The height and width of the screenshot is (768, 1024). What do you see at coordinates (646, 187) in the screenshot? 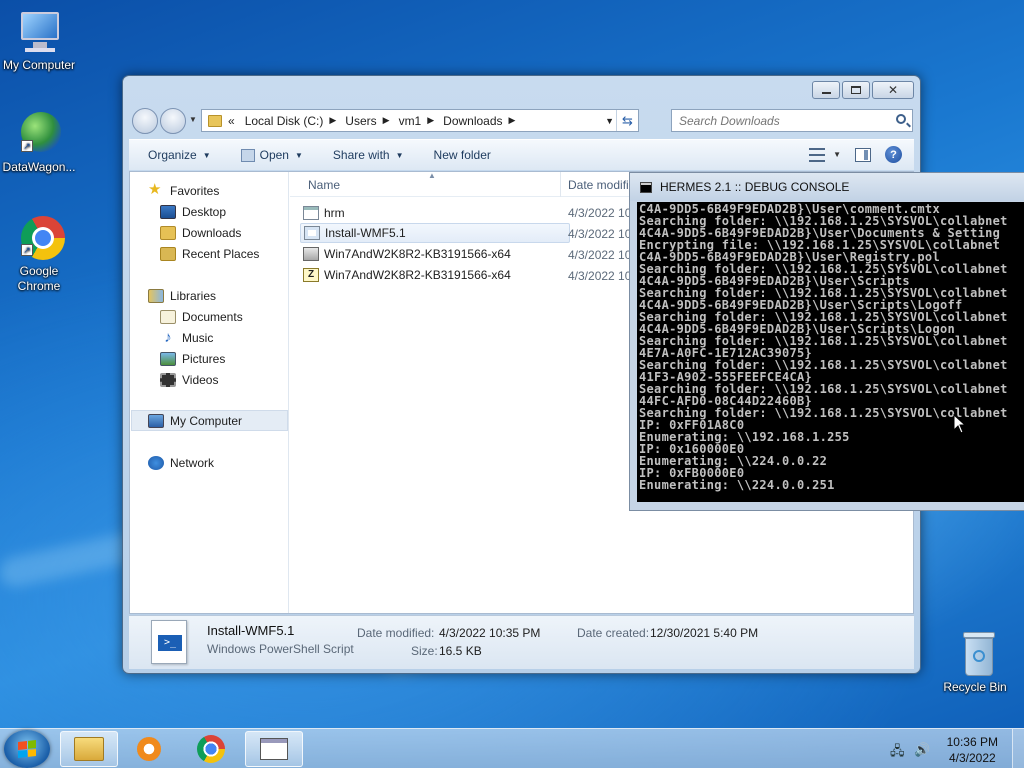
I see `console-icon` at bounding box center [646, 187].